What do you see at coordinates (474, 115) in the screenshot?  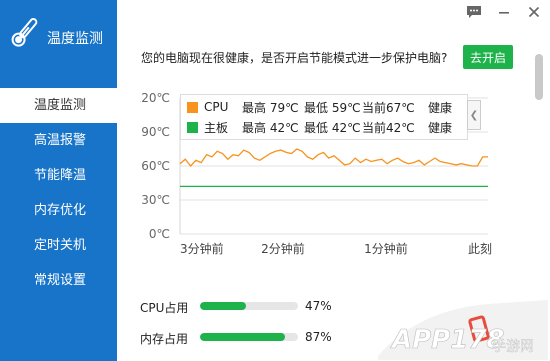 I see `legend-collapse-arrow-icon: ❮` at bounding box center [474, 115].